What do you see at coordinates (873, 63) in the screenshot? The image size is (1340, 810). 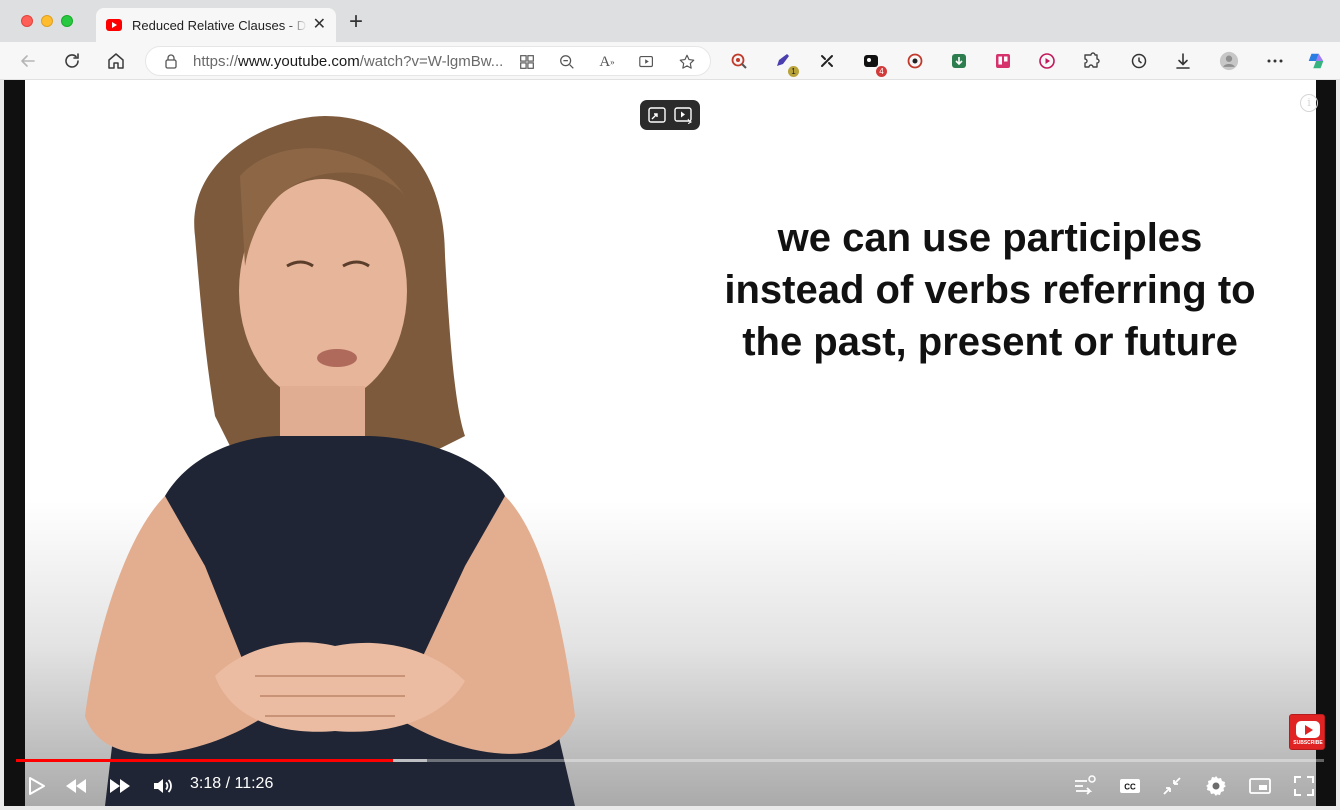 I see `extension-gallery-icon: 4` at bounding box center [873, 63].